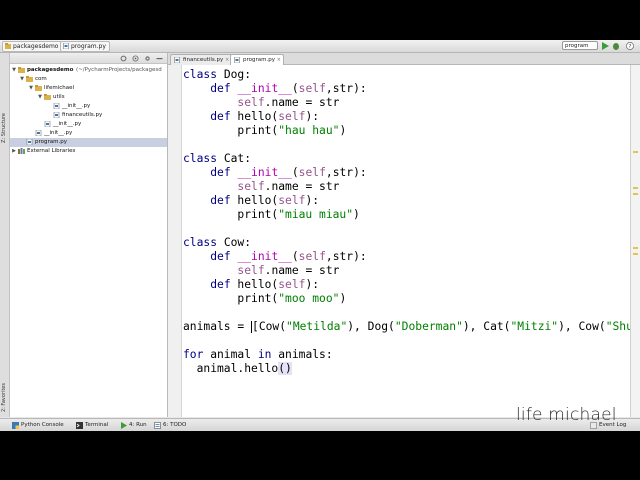  Describe the element at coordinates (88, 97) in the screenshot. I see `tree-item-utils: ▼ utils` at that location.